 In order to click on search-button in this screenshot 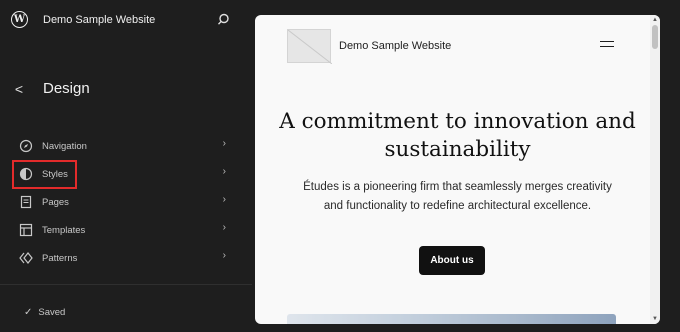, I will do `click(223, 20)`.